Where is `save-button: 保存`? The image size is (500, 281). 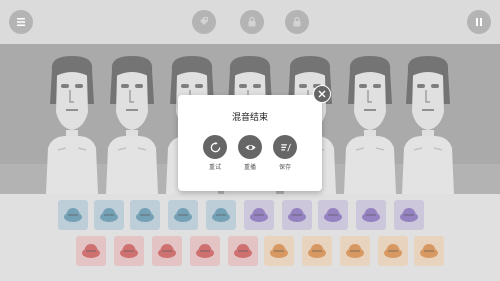
save-button: 保存 is located at coordinates (285, 153).